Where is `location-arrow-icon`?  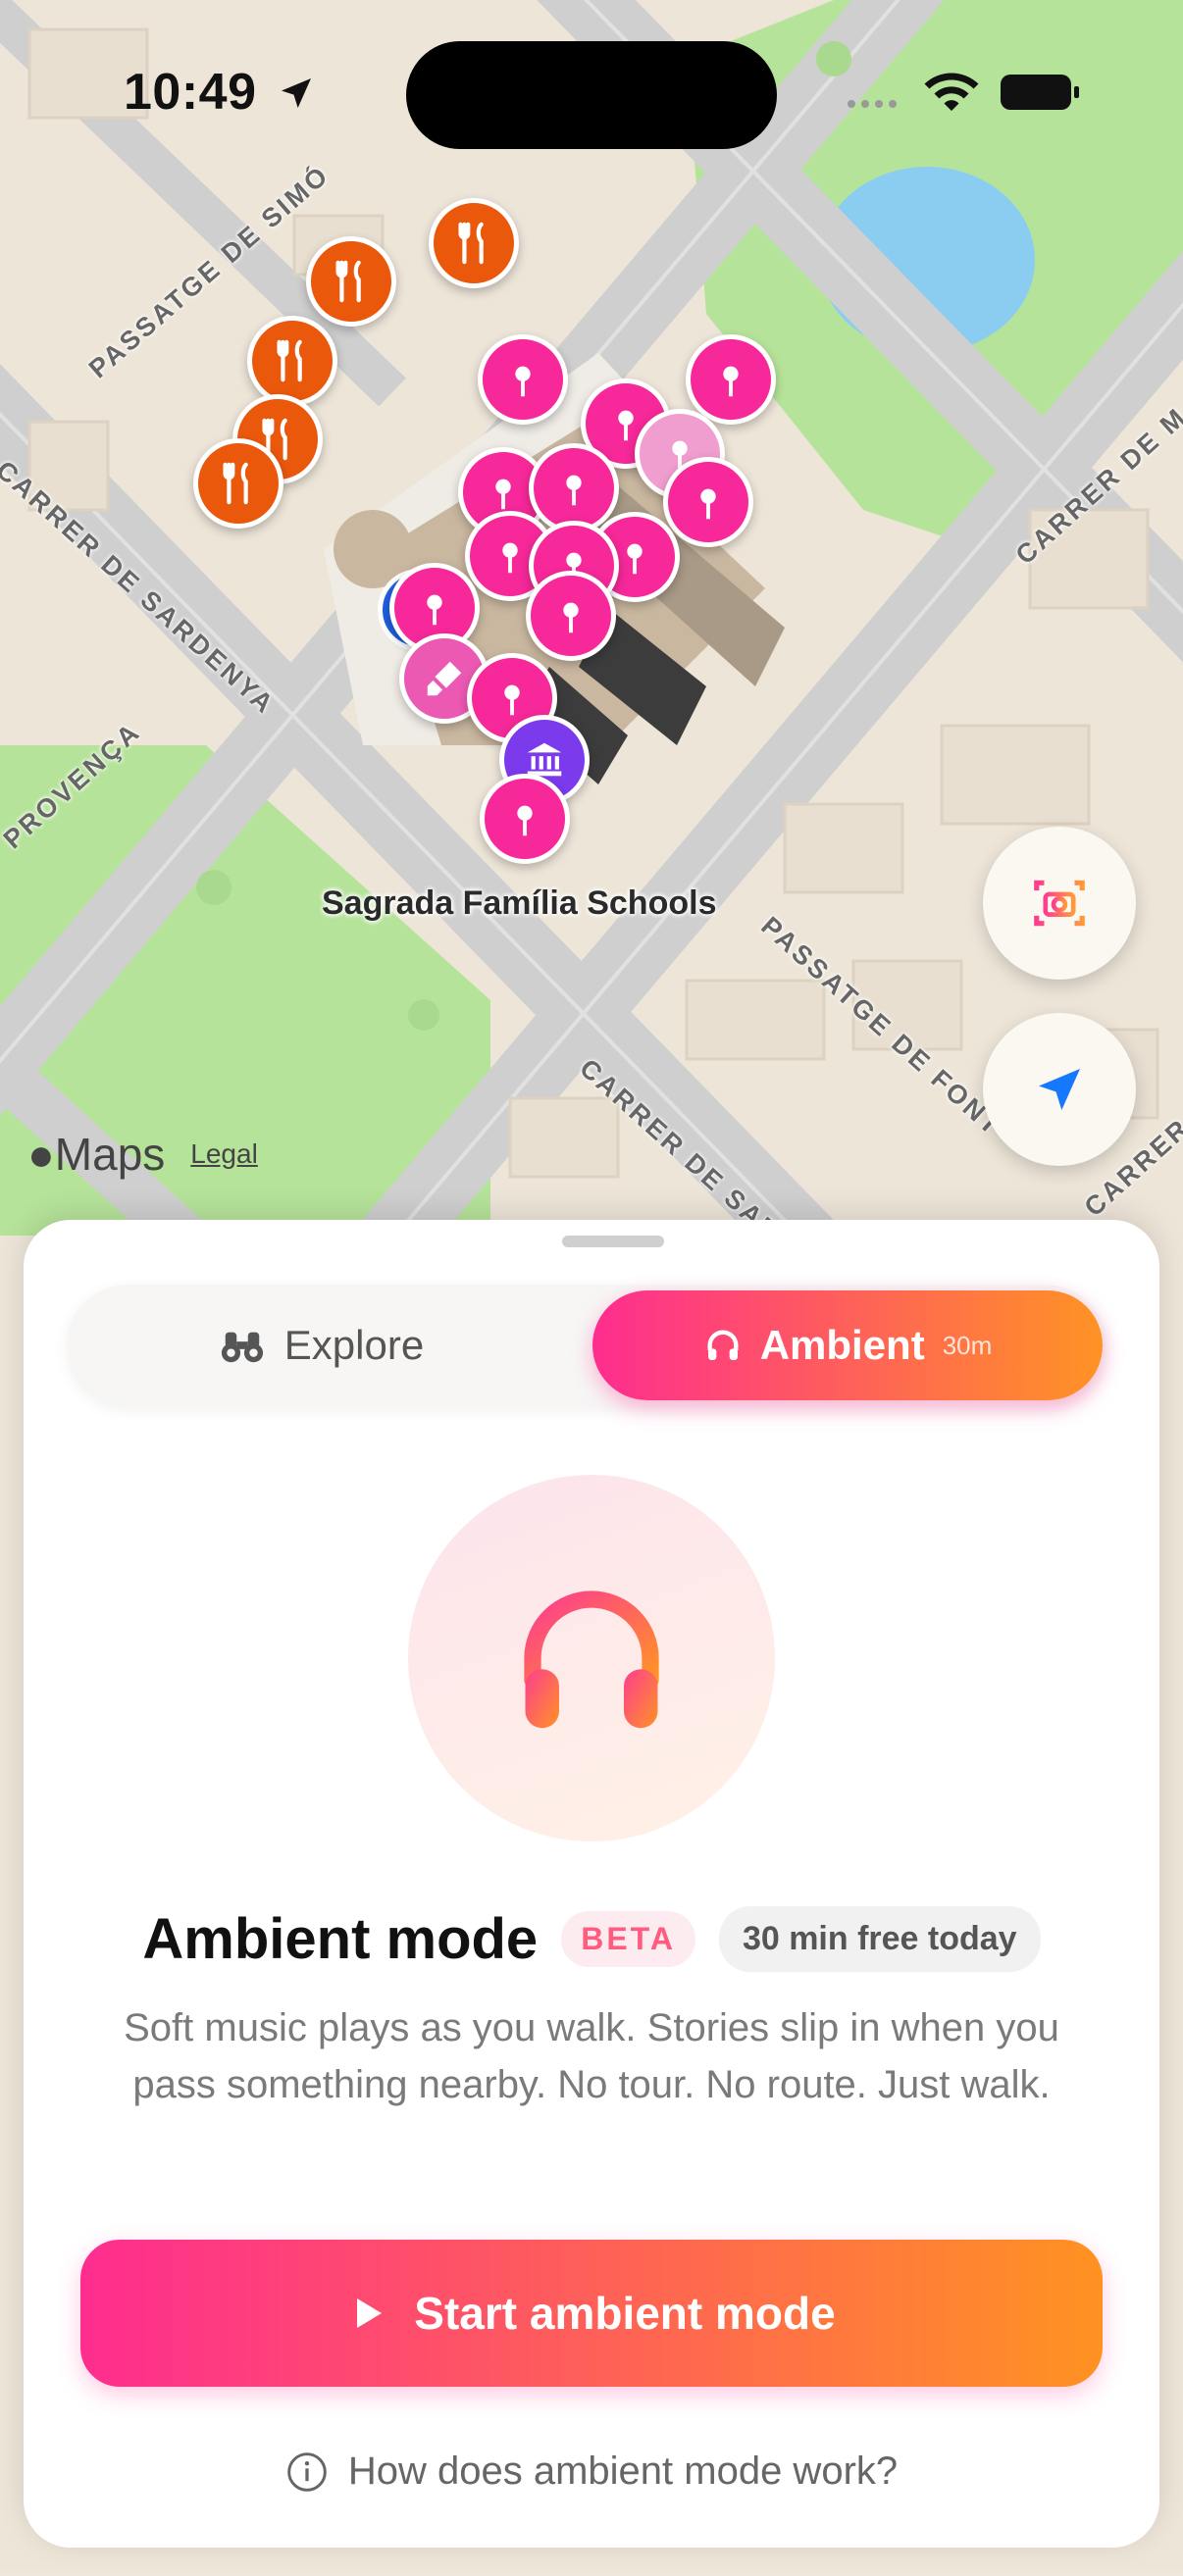
location-arrow-icon is located at coordinates (1060, 1089).